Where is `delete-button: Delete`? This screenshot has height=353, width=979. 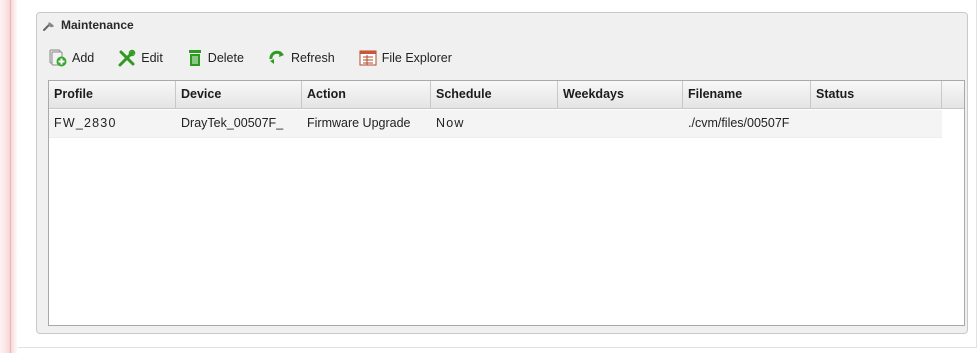 delete-button: Delete is located at coordinates (215, 58).